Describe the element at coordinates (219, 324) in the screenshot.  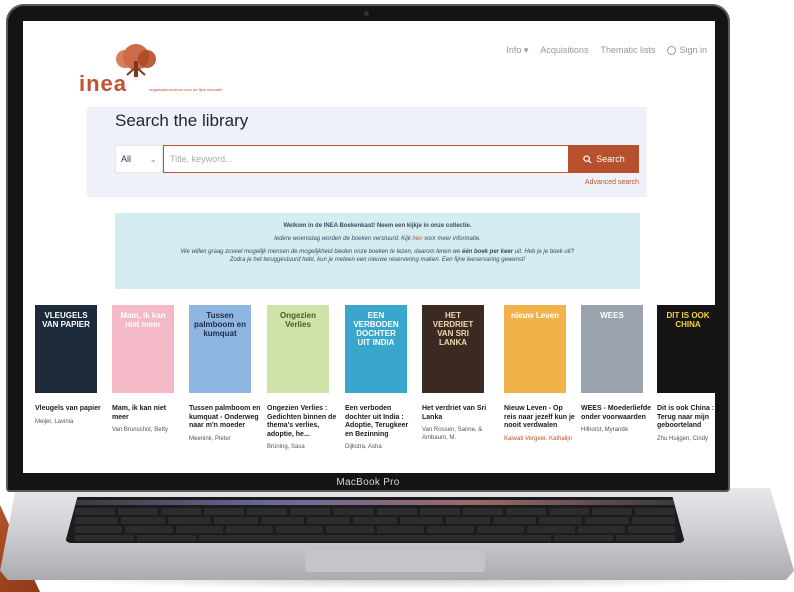
I see `cover-text: Tussen palmboom en kumquat` at that location.